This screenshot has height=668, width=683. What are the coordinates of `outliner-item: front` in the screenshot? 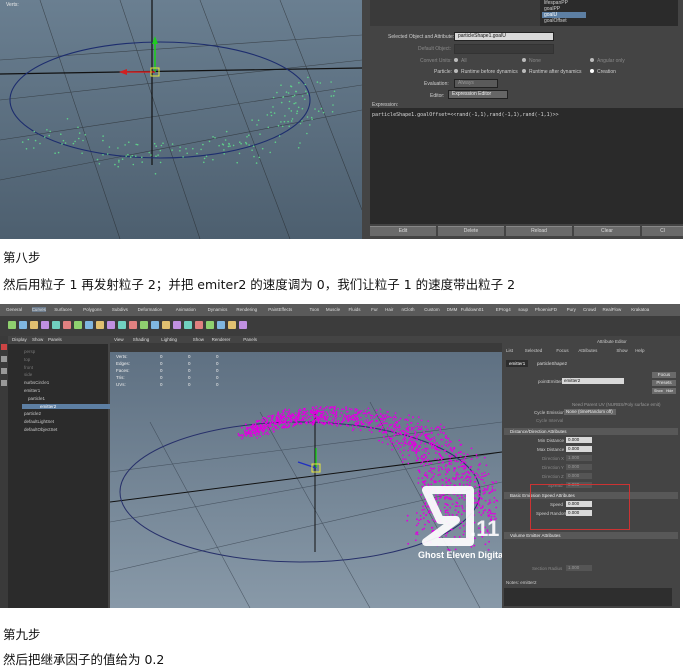 It's located at (28, 367).